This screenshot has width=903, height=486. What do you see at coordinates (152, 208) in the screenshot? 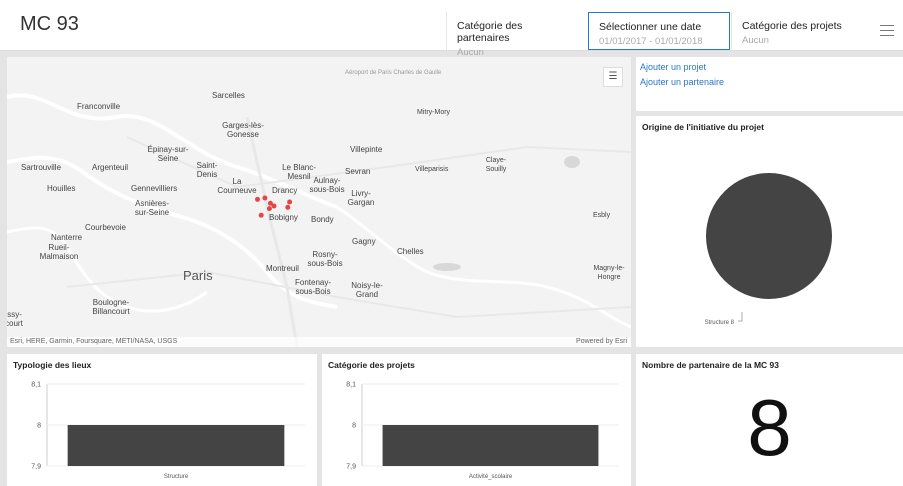
I see `map-label: Asnières-sur-Seine` at bounding box center [152, 208].